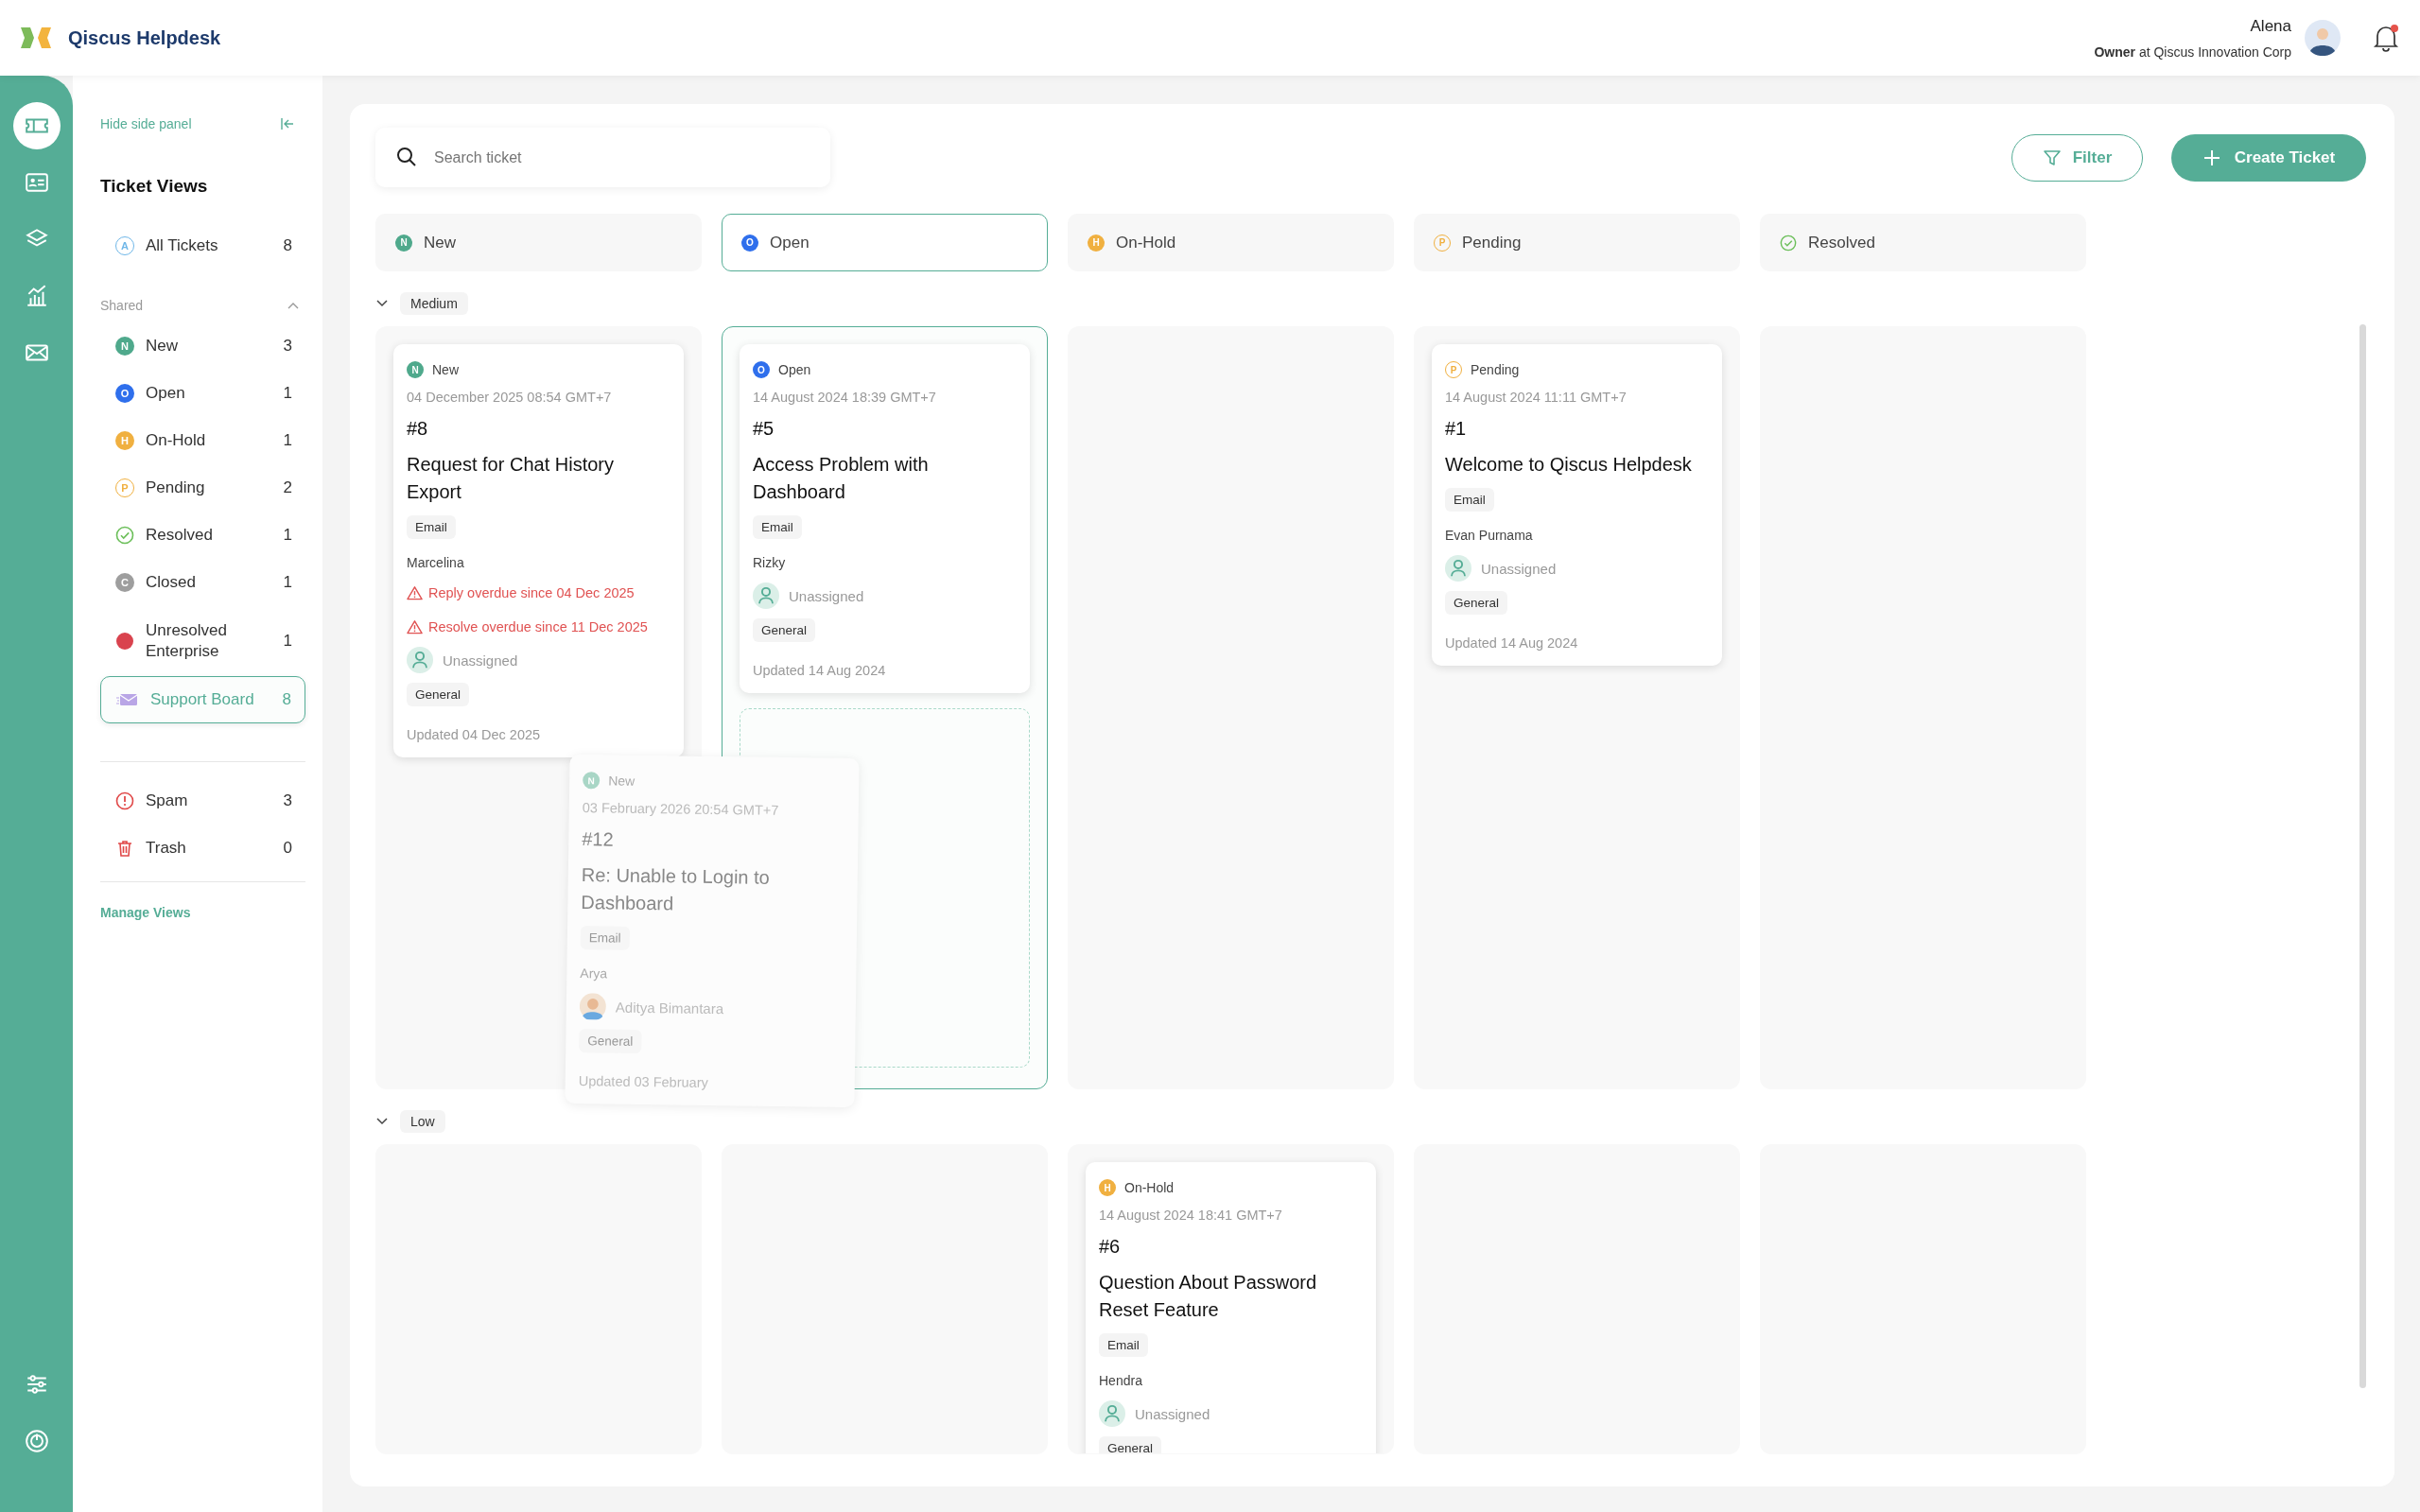 Image resolution: width=2420 pixels, height=1512 pixels. I want to click on scrollbar, so click(2363, 856).